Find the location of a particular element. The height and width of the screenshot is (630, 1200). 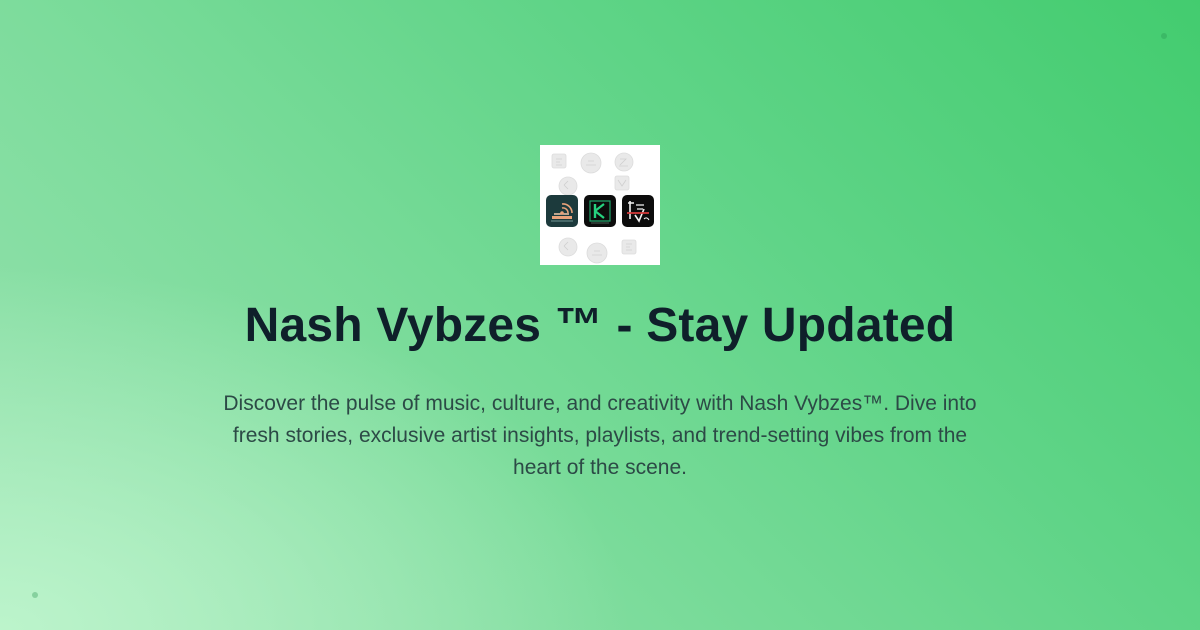

radio-wave-icon is located at coordinates (562, 211).